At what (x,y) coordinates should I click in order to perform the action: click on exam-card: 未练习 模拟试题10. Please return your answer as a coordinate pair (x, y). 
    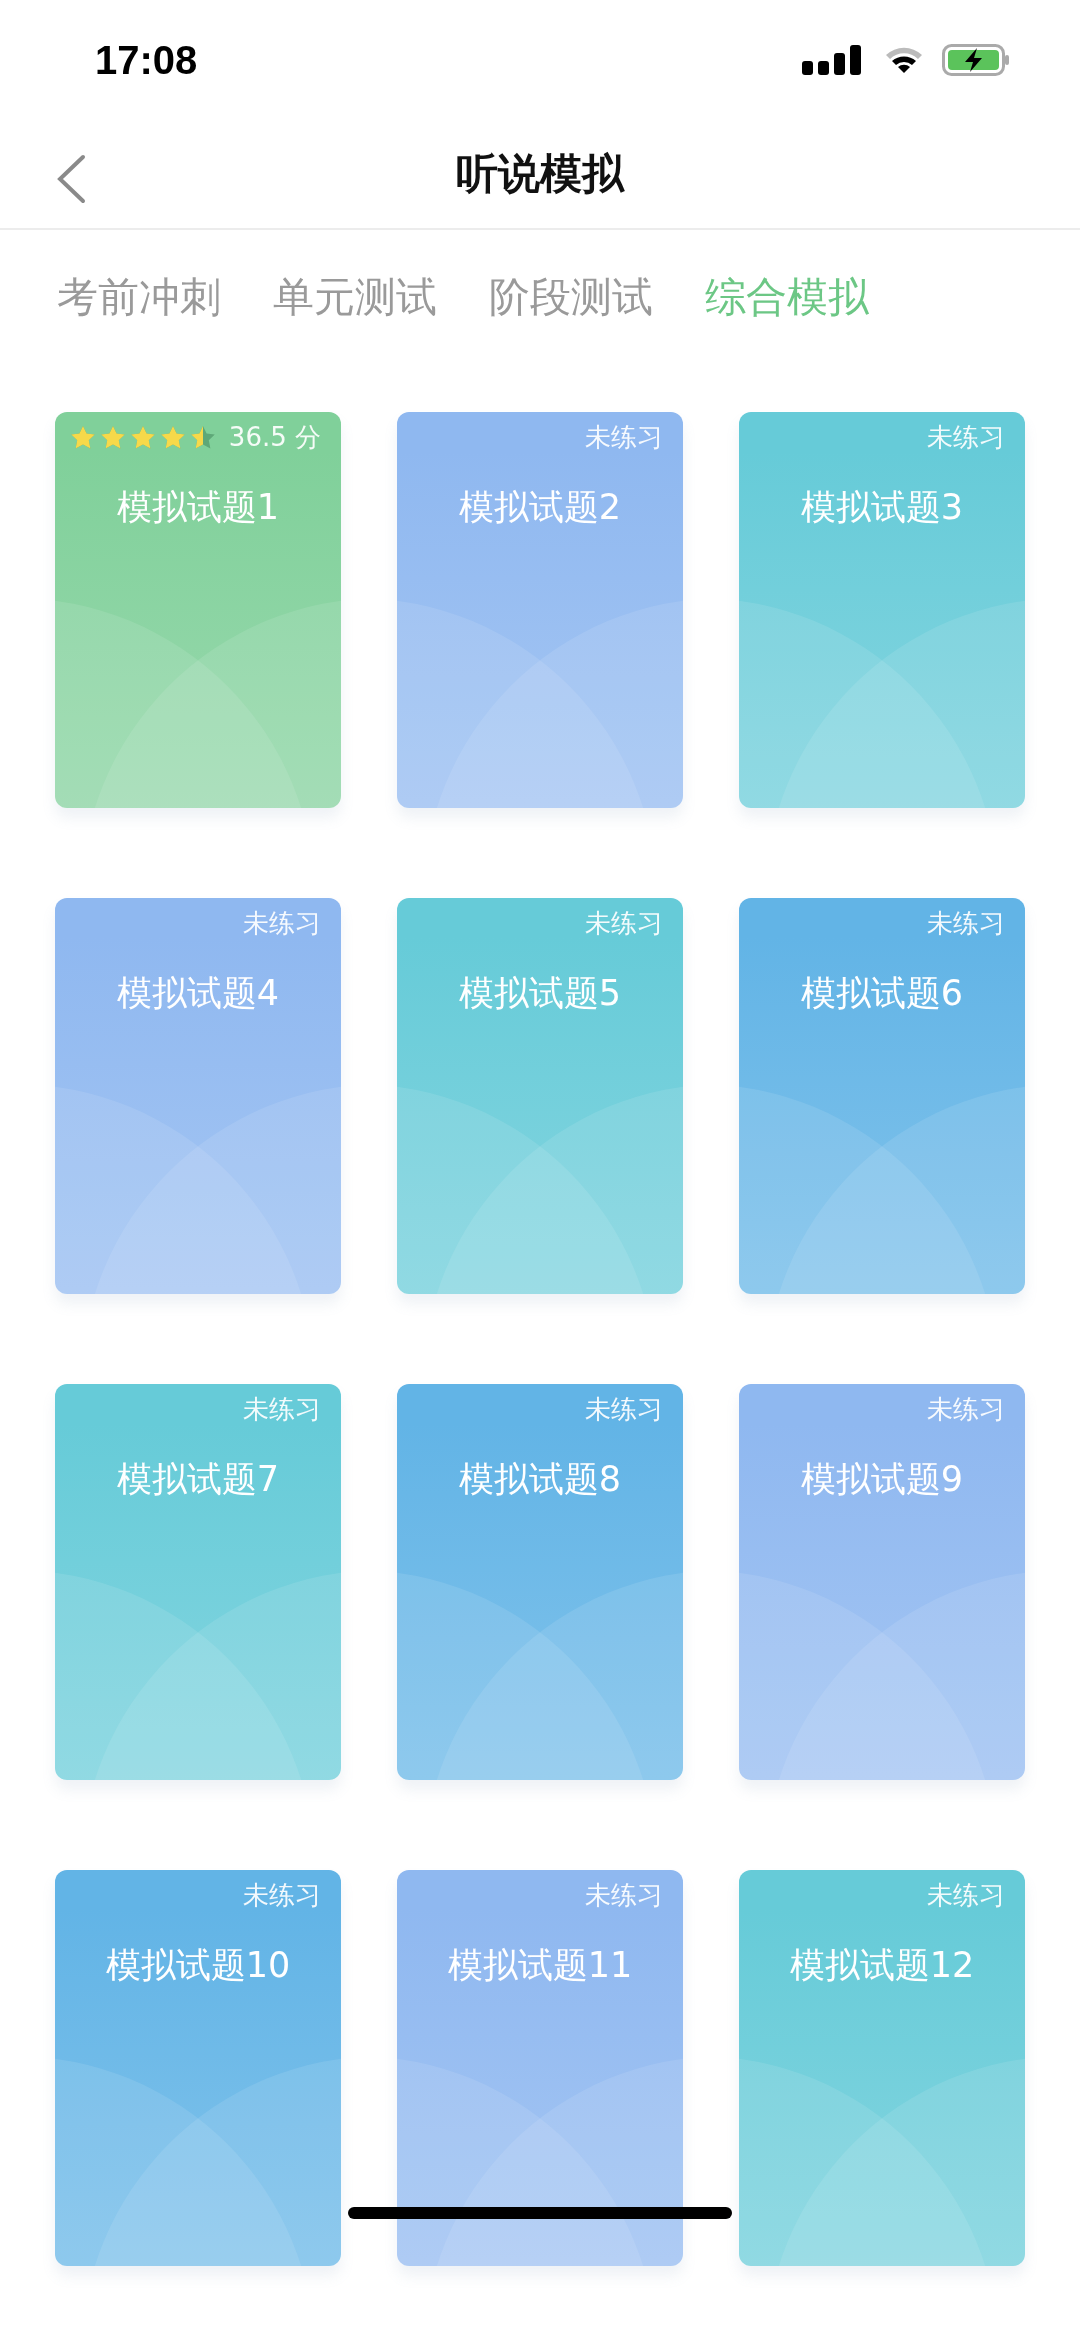
    Looking at the image, I should click on (198, 2068).